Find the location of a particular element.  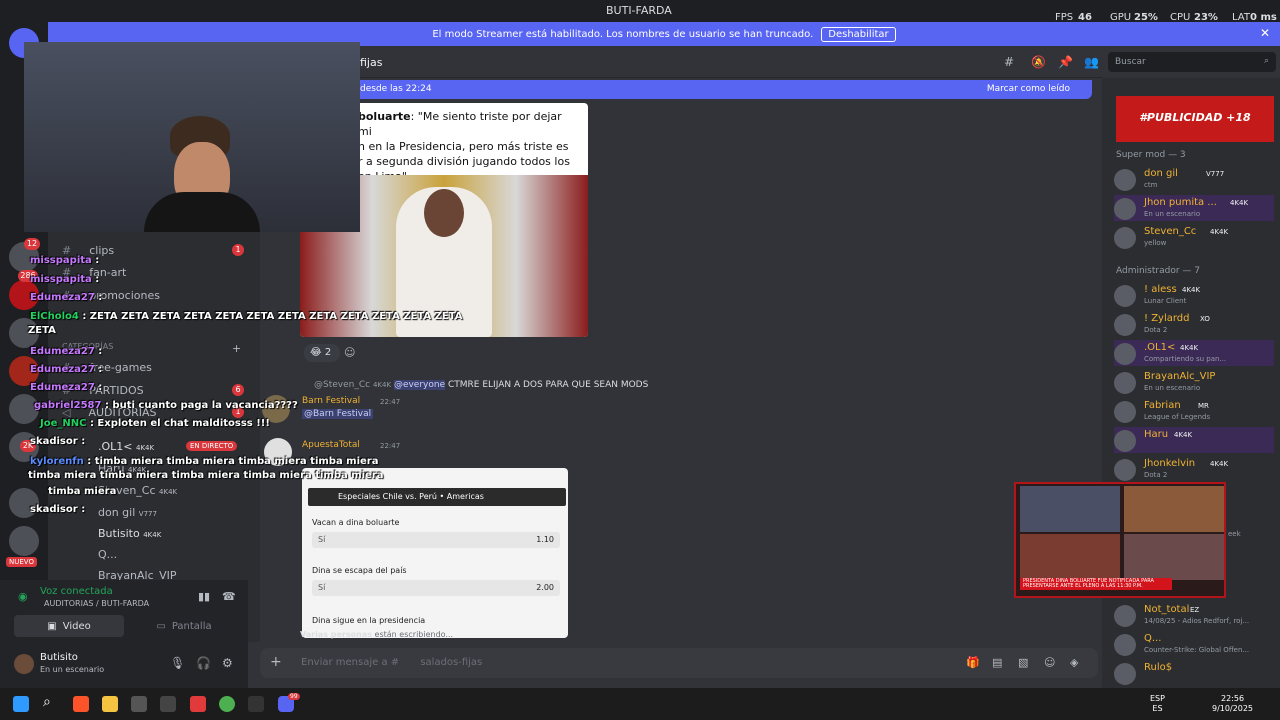

add-attachment-icon: + is located at coordinates (276, 662).